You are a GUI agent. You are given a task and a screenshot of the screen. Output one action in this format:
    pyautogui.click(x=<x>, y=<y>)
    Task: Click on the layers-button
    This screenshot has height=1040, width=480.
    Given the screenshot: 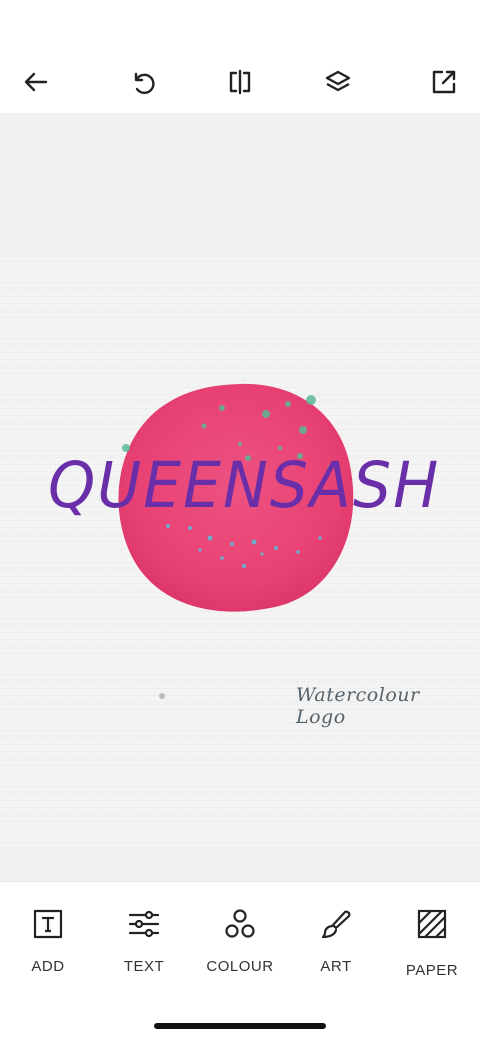 What is the action you would take?
    pyautogui.click(x=338, y=84)
    